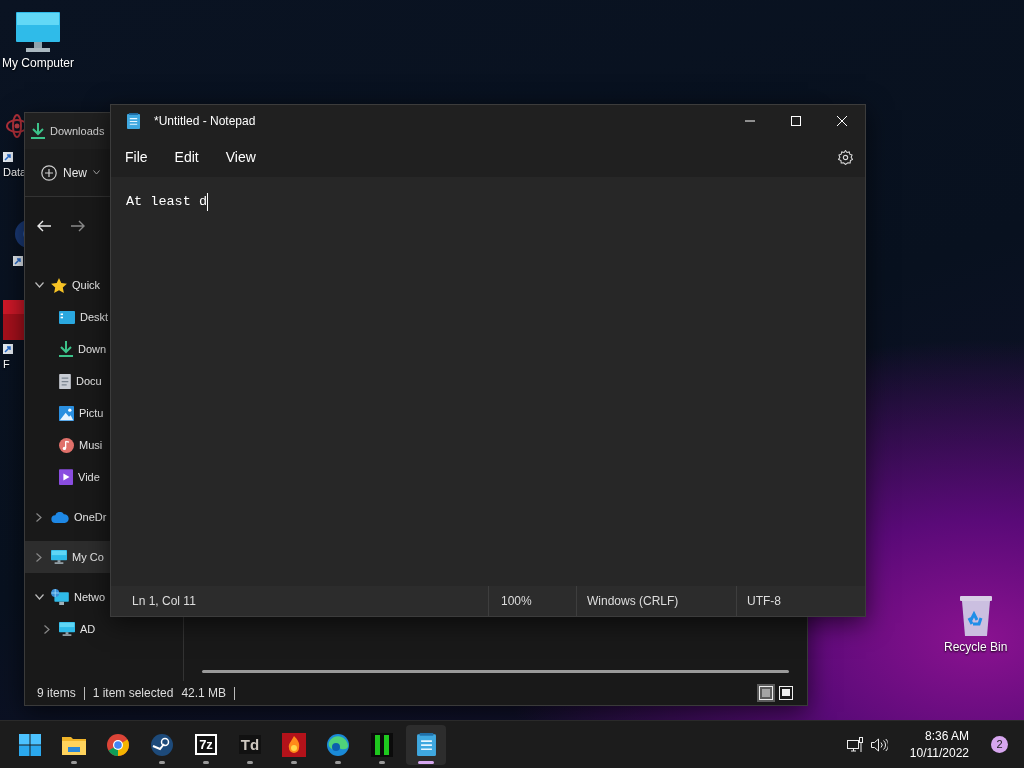 The width and height of the screenshot is (1024, 768). What do you see at coordinates (240, 157) in the screenshot?
I see `menu-item: View` at bounding box center [240, 157].